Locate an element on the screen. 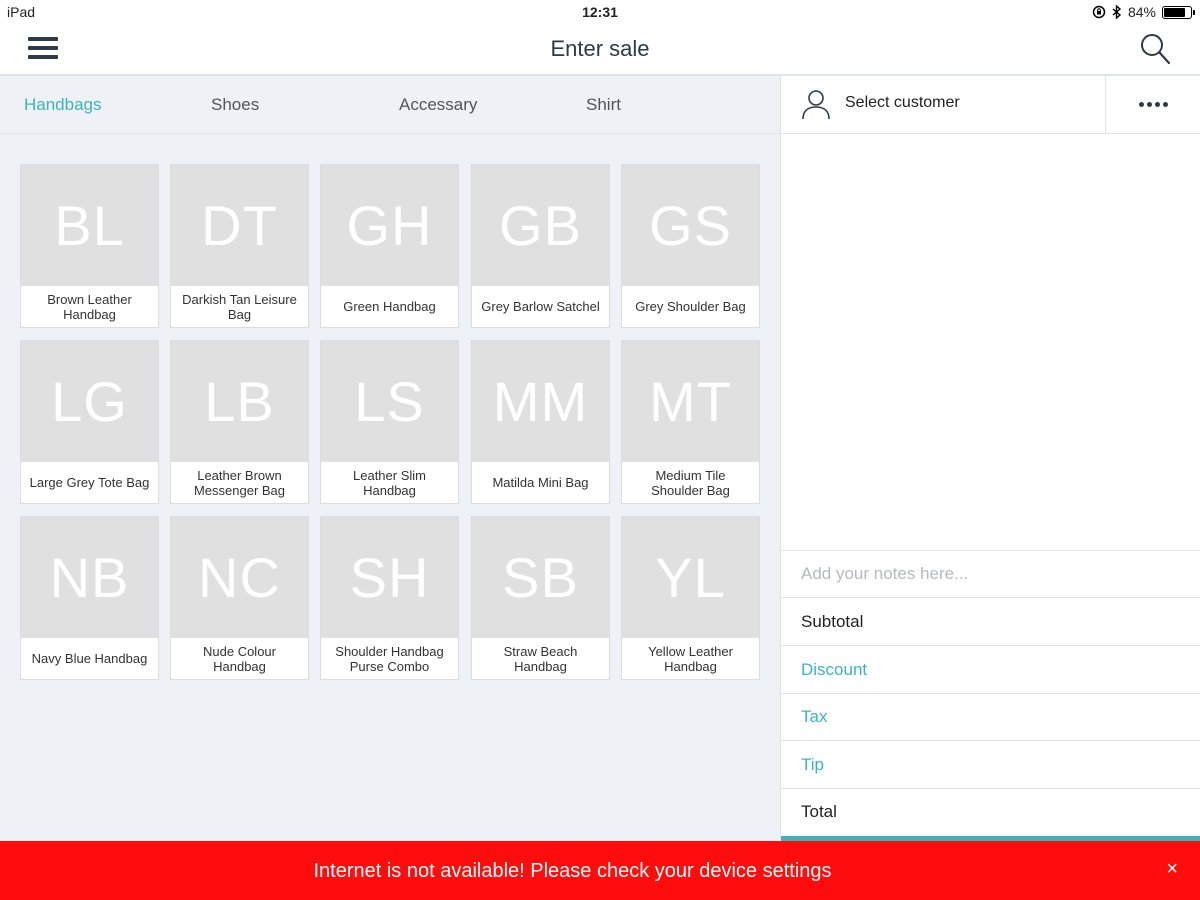 The image size is (1200, 900). tip-label: Tip is located at coordinates (812, 764).